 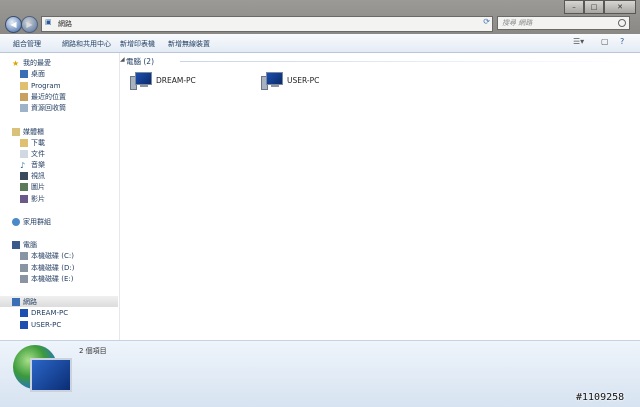 I want to click on network-monitor-icon, so click(x=51, y=375).